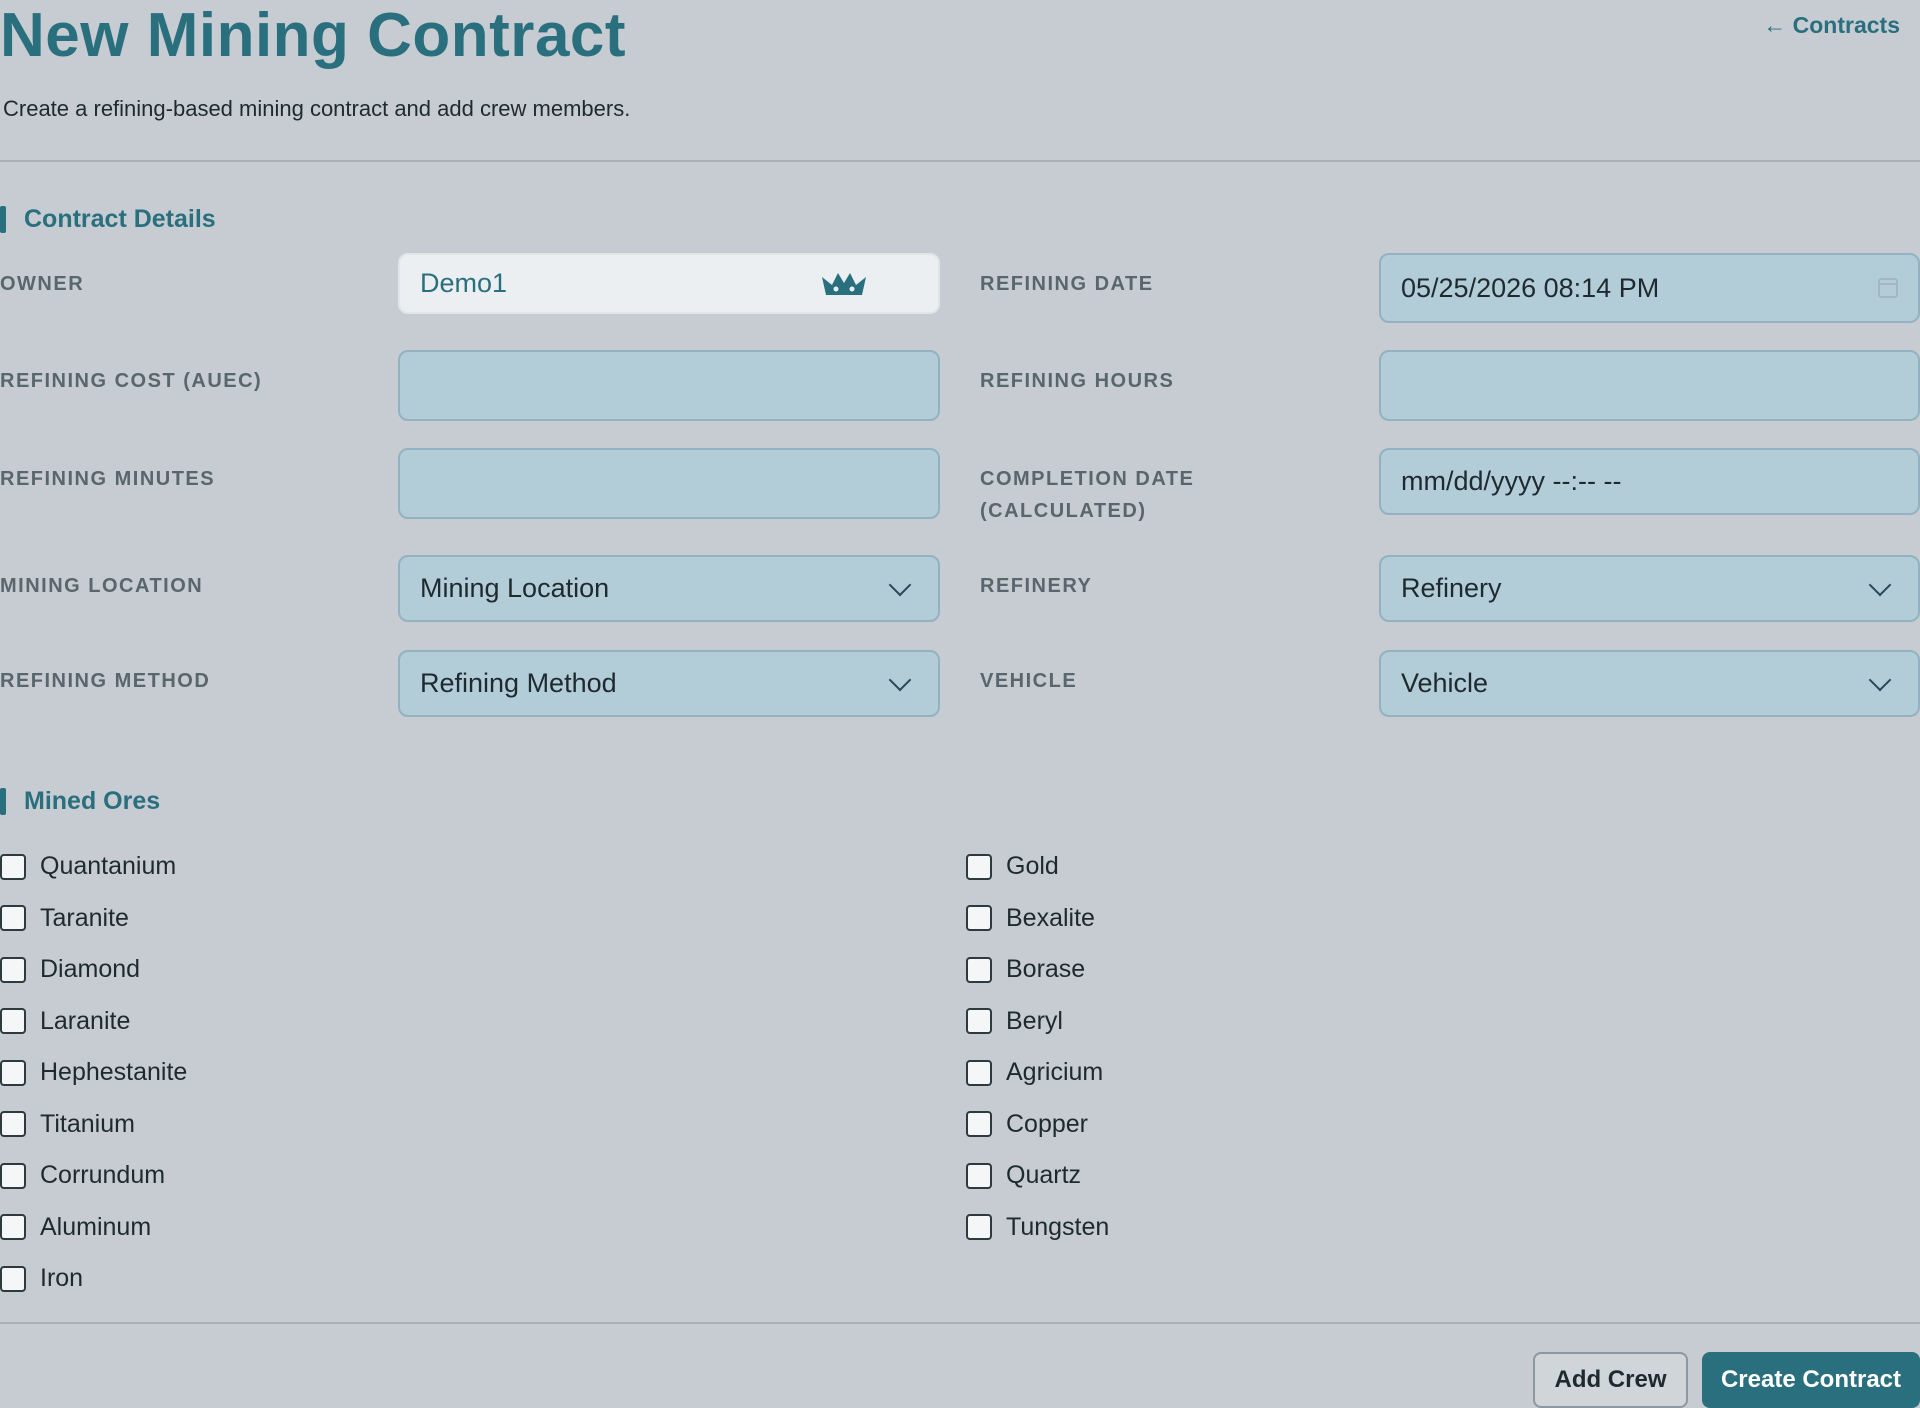  Describe the element at coordinates (85, 1020) in the screenshot. I see `ore-label: Laranite` at that location.